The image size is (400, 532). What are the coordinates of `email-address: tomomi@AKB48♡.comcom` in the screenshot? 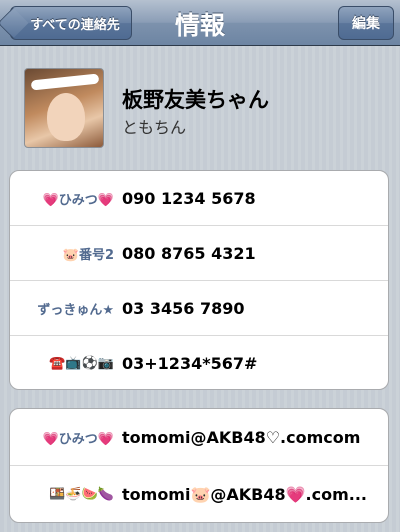 It's located at (250, 437).